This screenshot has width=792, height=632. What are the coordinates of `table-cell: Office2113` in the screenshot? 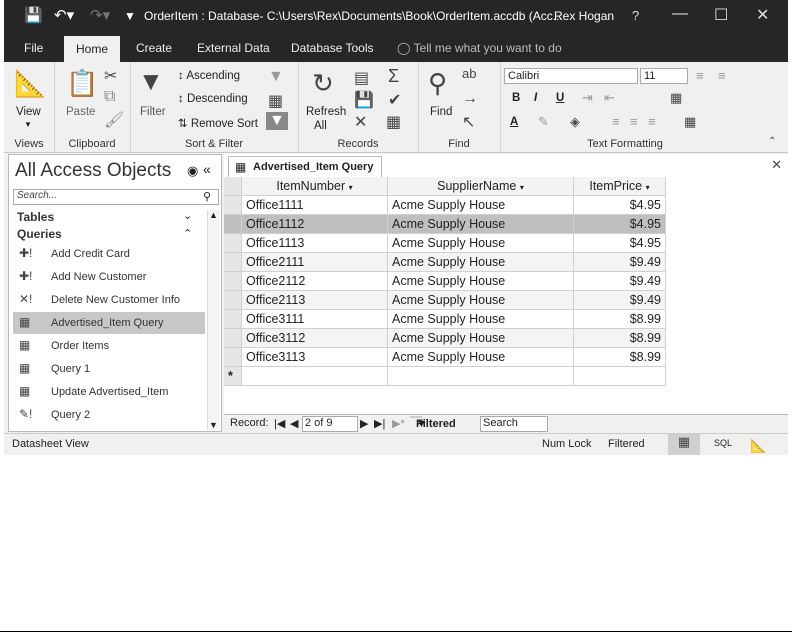 It's located at (315, 300).